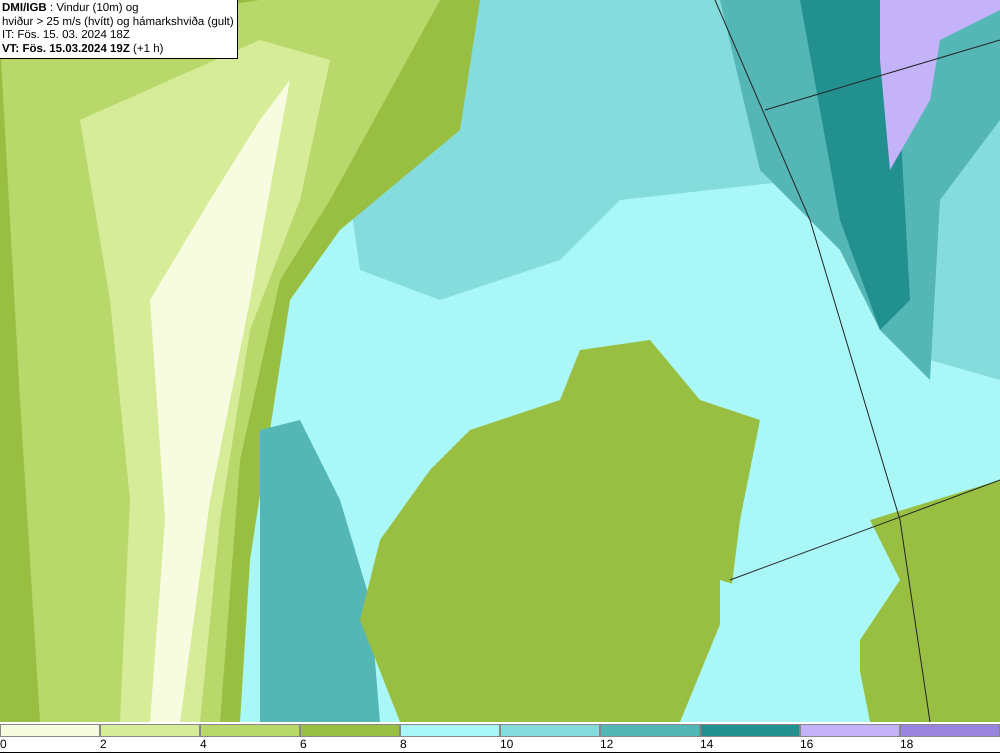 This screenshot has width=1000, height=753. I want to click on legend-text: IT: Fös. 15. 03. 2024 18Z, so click(66, 35).